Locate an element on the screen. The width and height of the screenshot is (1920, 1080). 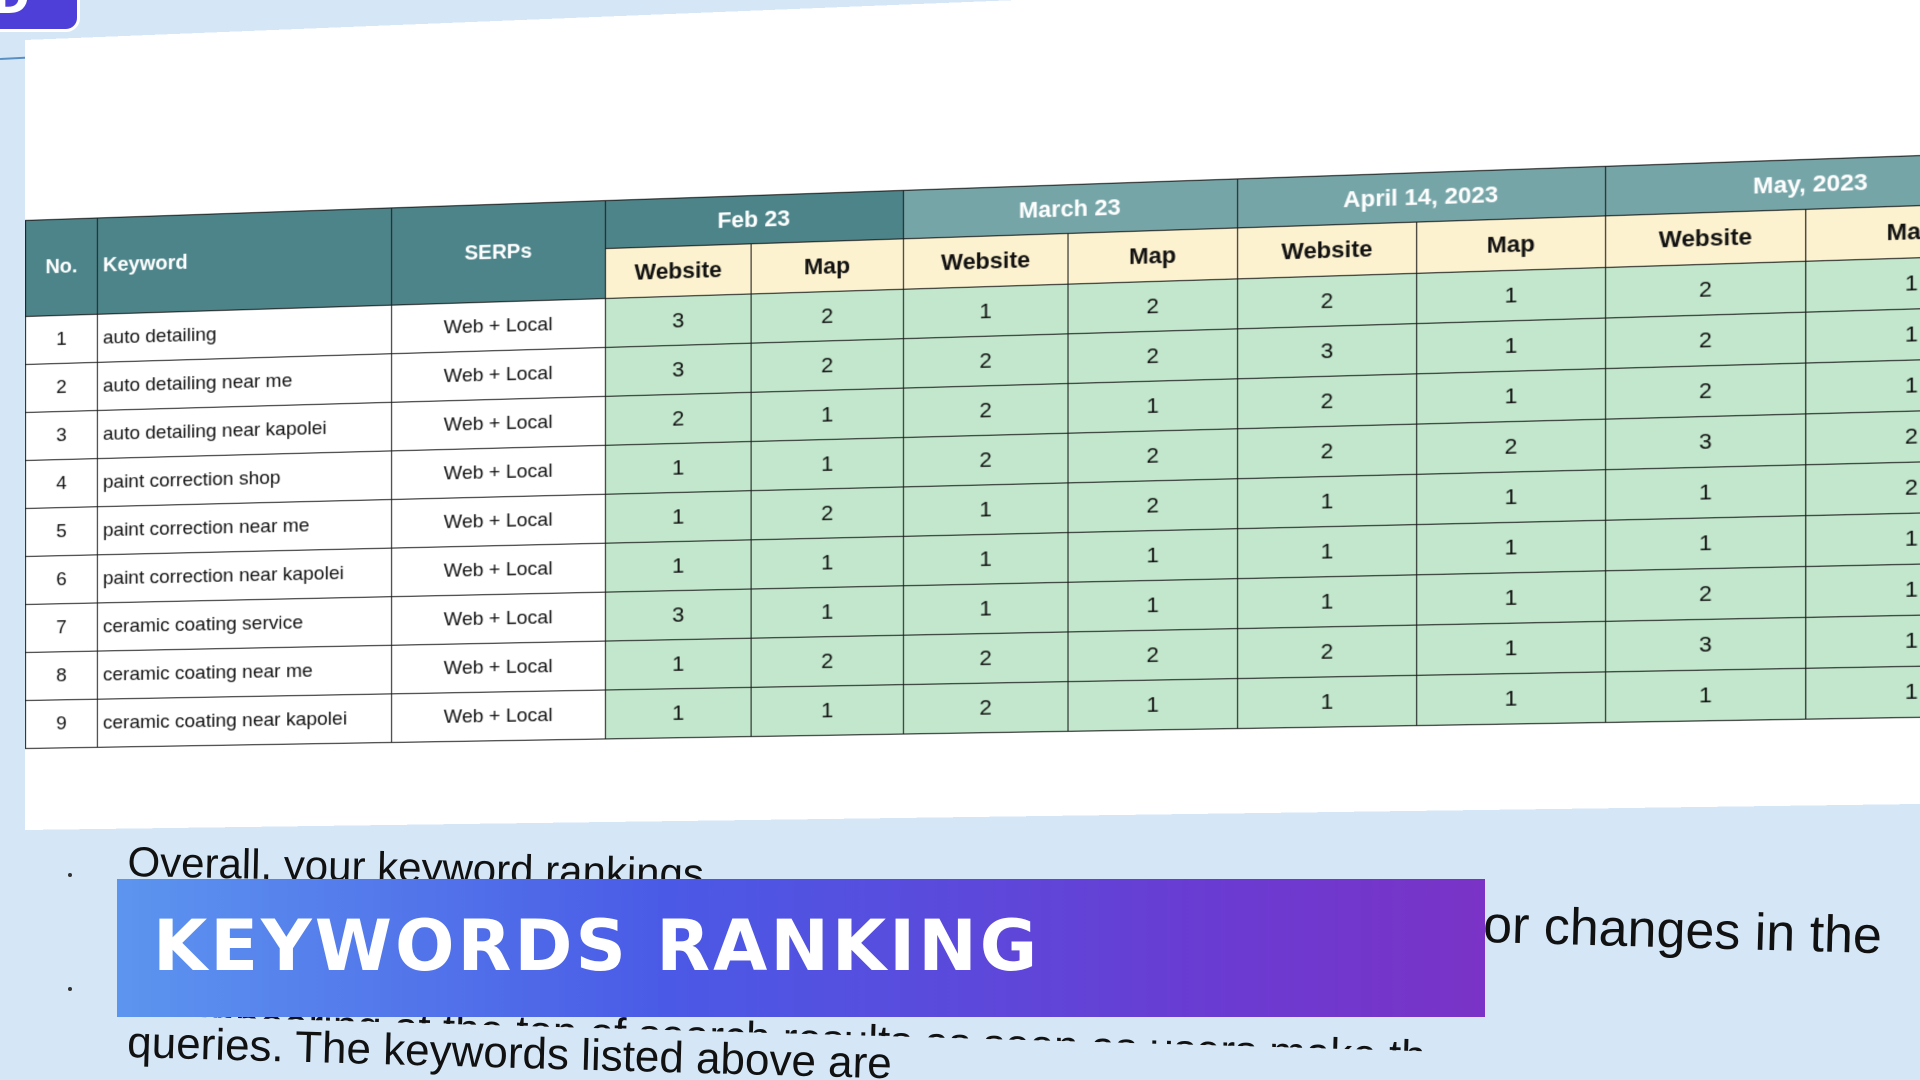
column-header-keyword: Keyword is located at coordinates (244, 261).